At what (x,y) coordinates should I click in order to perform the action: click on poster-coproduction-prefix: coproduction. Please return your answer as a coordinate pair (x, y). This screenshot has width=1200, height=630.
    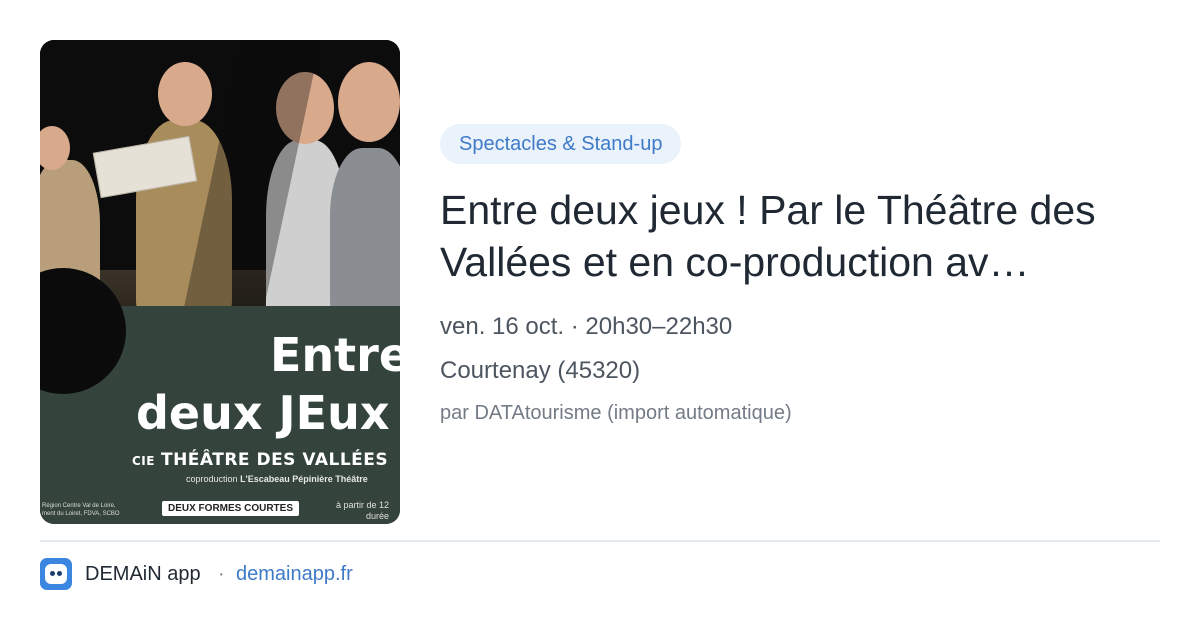
    Looking at the image, I should click on (212, 479).